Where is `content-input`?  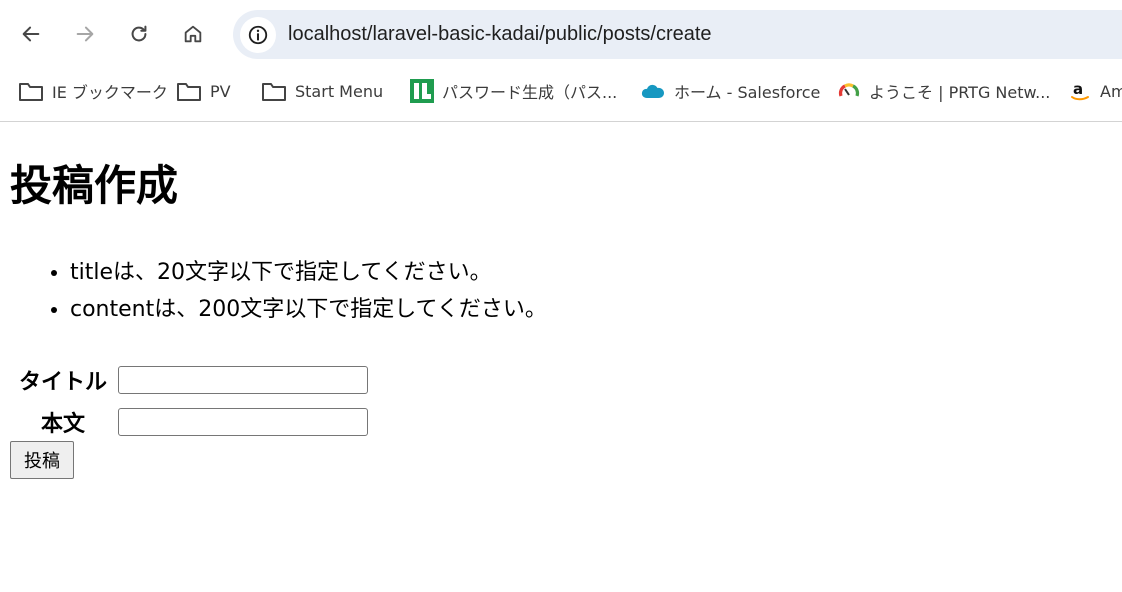
content-input is located at coordinates (243, 422).